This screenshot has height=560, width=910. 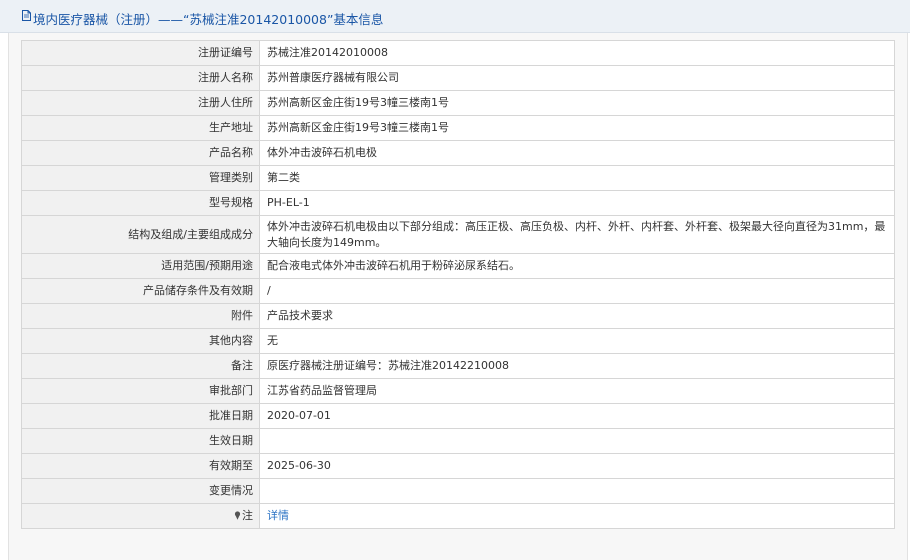 I want to click on row-label: 产品储存条件及有效期, so click(x=140, y=291).